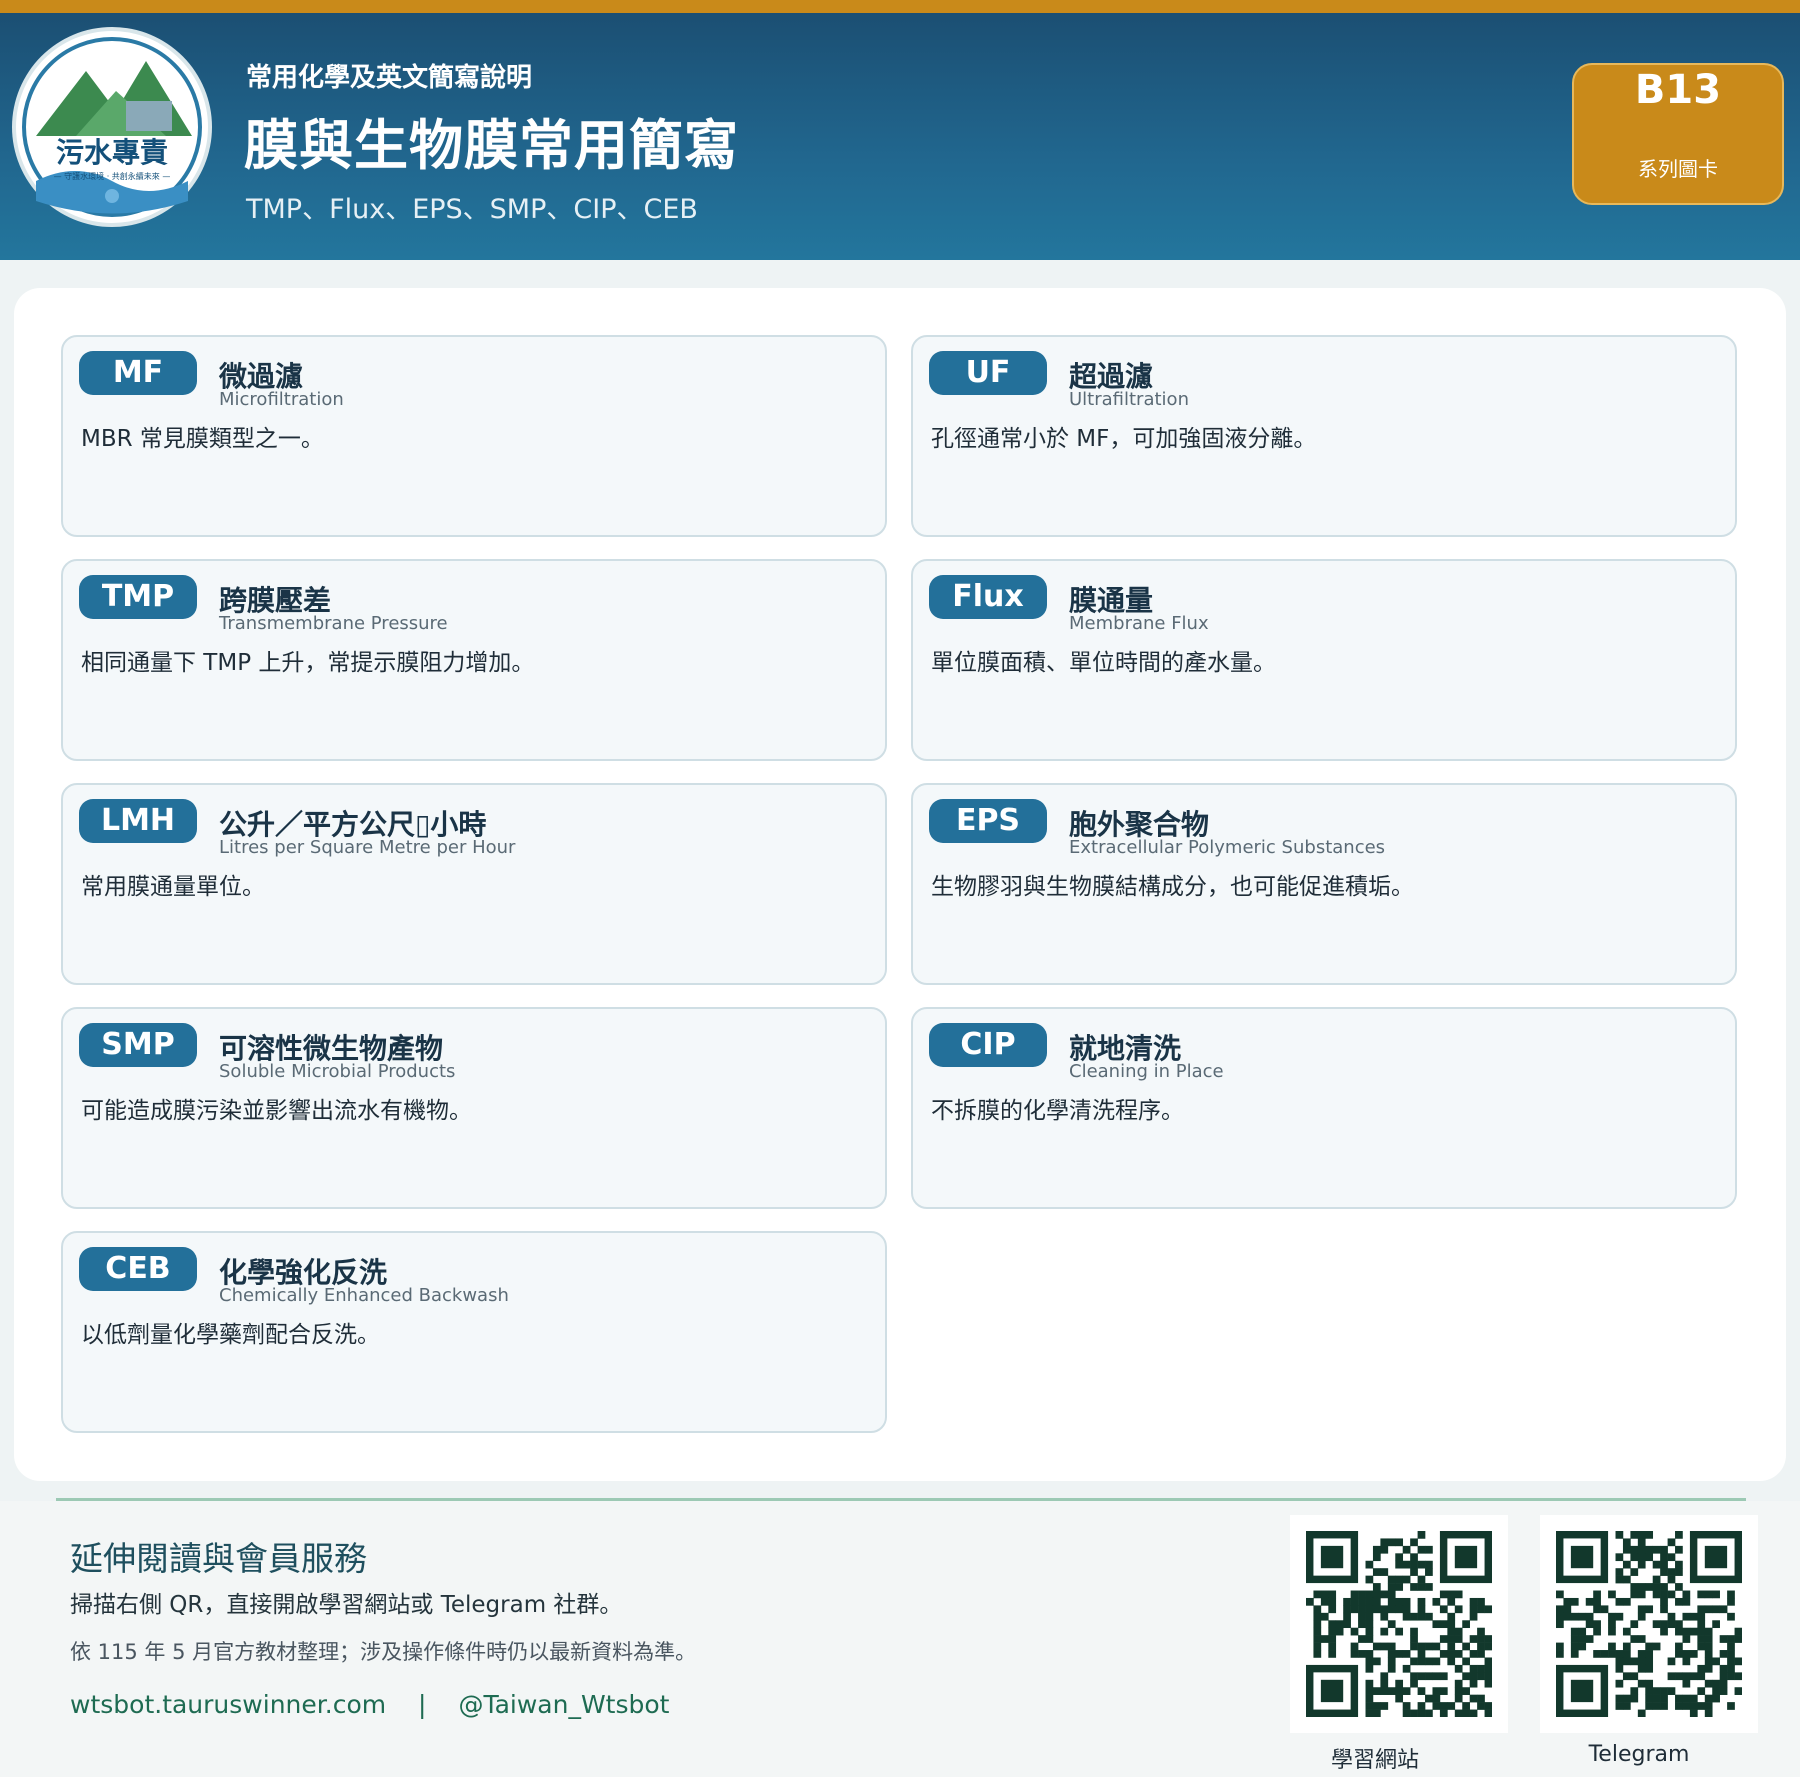  I want to click on abbr-pill: CEB, so click(138, 1269).